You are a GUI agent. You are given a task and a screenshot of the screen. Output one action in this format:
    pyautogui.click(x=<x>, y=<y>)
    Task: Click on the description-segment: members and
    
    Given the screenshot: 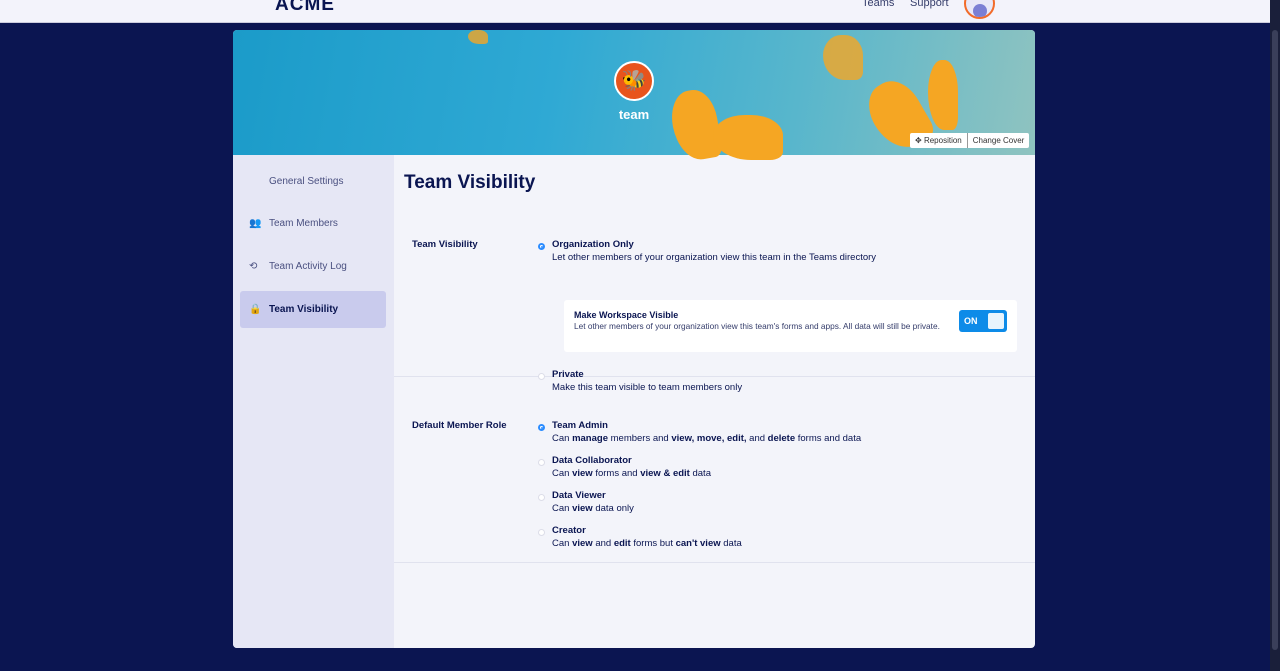 What is the action you would take?
    pyautogui.click(x=639, y=438)
    